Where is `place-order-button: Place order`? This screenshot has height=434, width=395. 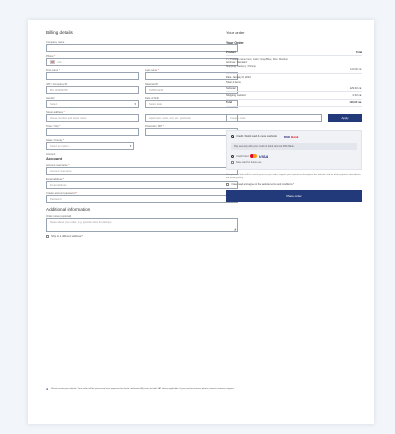
place-order-button: Place order is located at coordinates (294, 196).